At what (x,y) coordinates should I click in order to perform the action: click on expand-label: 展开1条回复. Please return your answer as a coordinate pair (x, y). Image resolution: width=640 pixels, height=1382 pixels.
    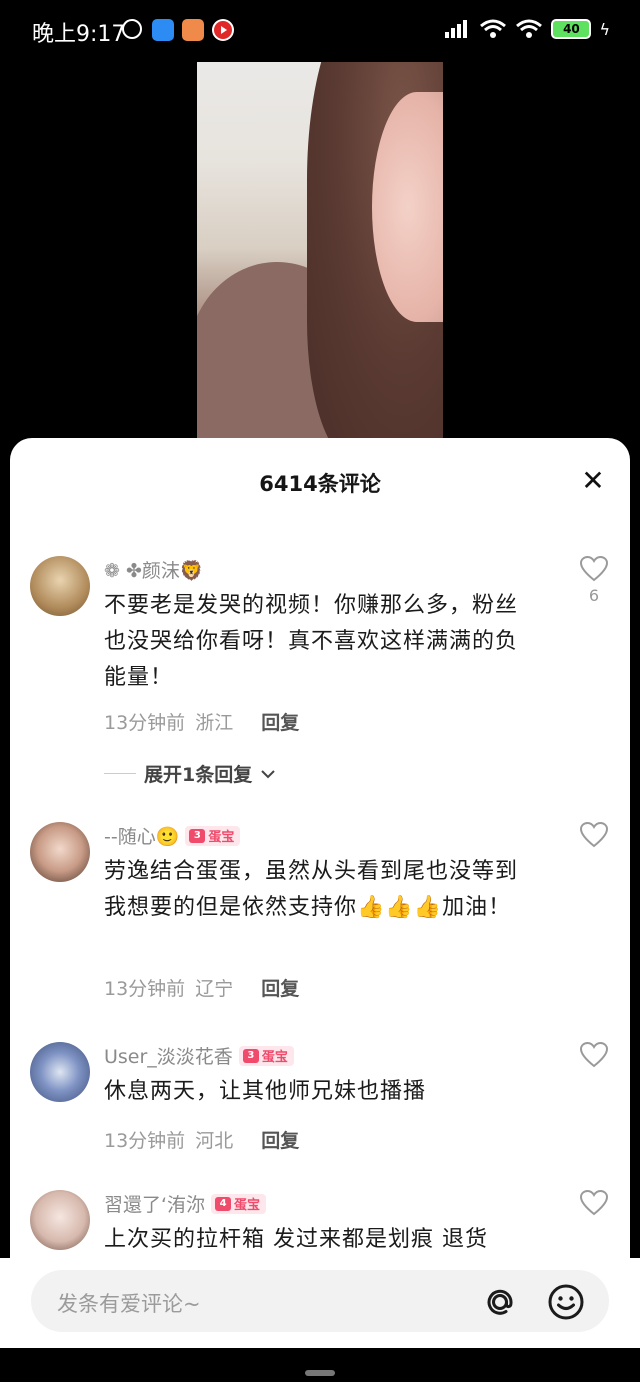
    Looking at the image, I should click on (198, 775).